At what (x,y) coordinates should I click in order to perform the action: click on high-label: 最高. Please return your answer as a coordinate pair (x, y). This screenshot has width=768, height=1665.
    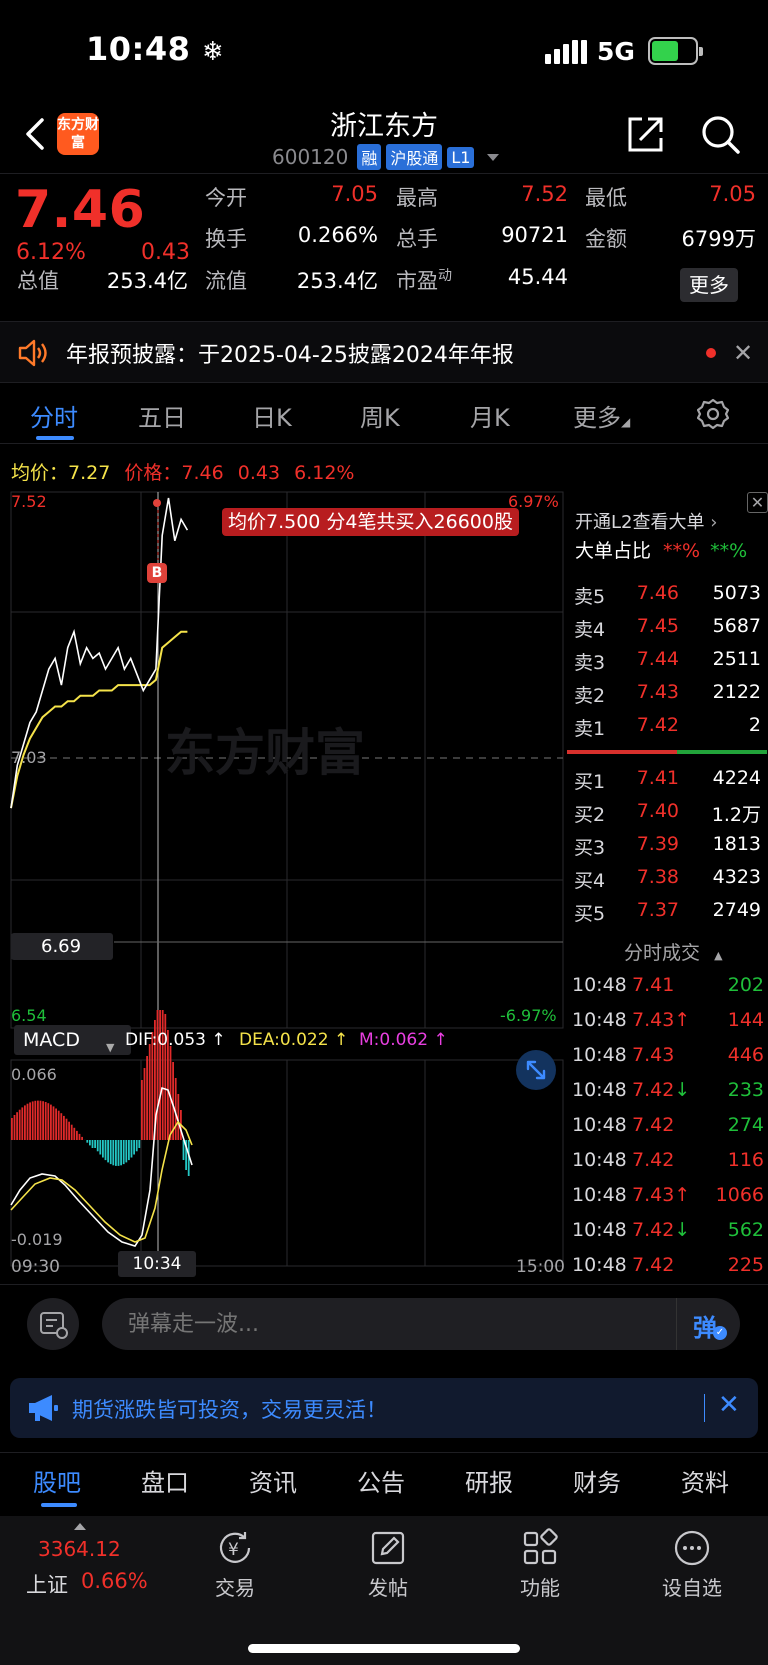
    Looking at the image, I should click on (417, 198).